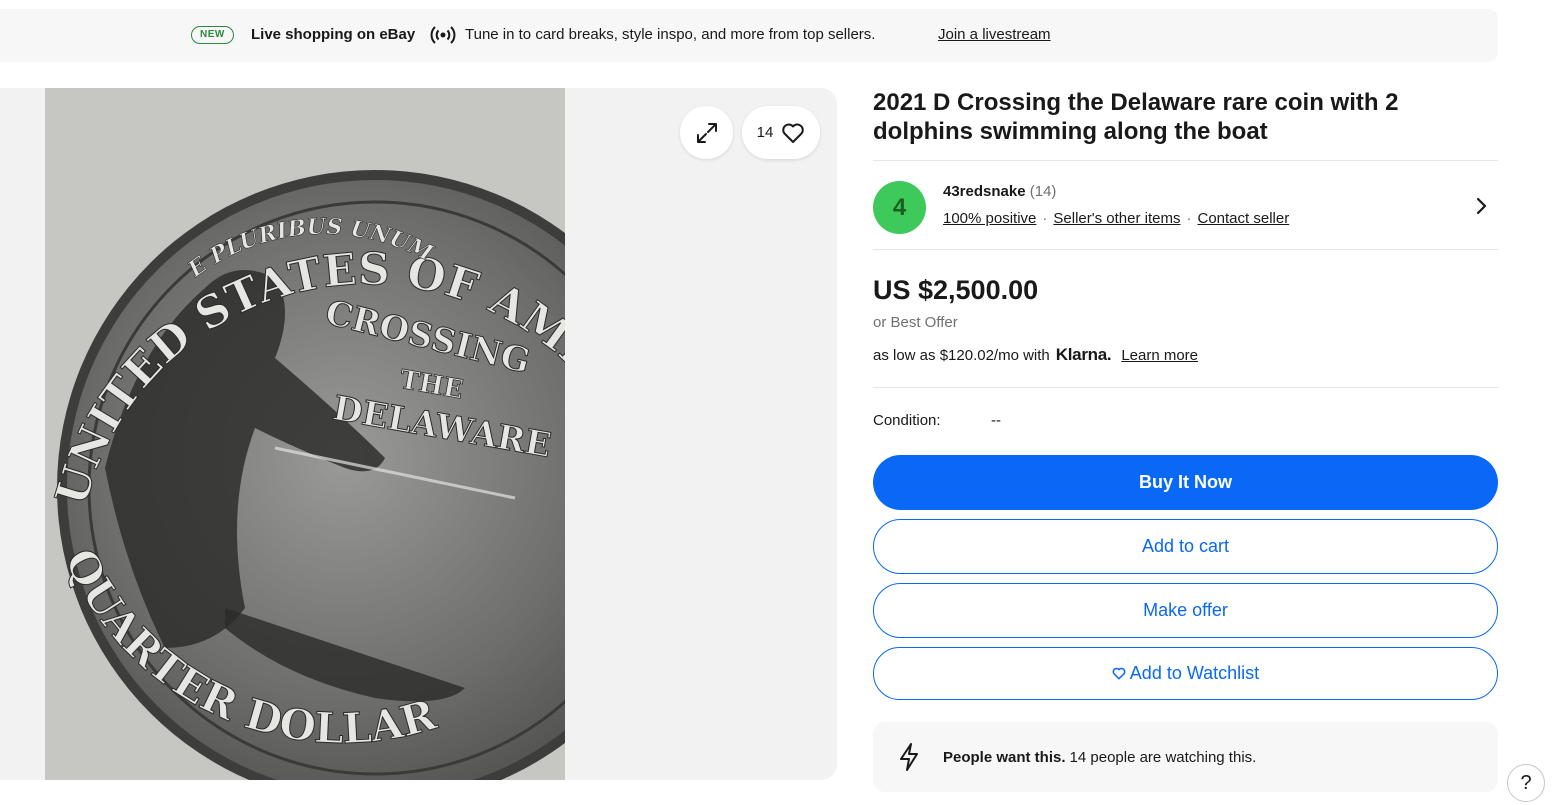 This screenshot has height=805, width=1559. Describe the element at coordinates (1185, 546) in the screenshot. I see `add-to-cart-button: Add to cart` at that location.